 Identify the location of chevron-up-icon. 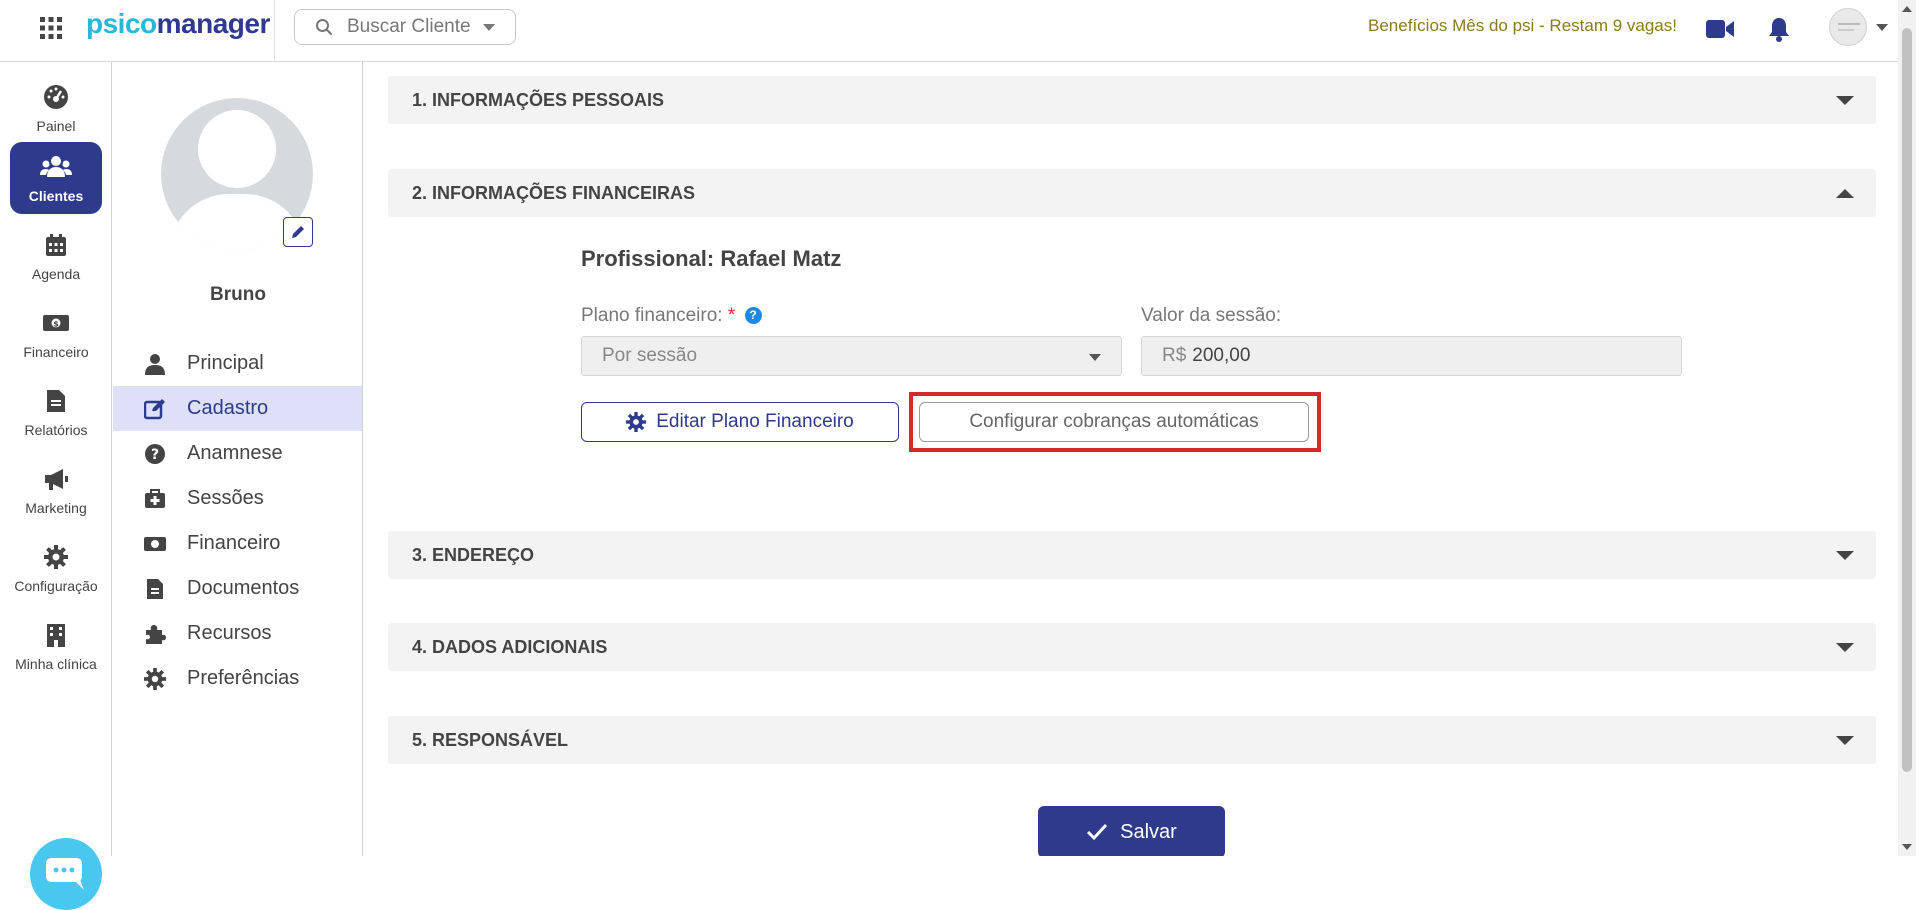
(1845, 193).